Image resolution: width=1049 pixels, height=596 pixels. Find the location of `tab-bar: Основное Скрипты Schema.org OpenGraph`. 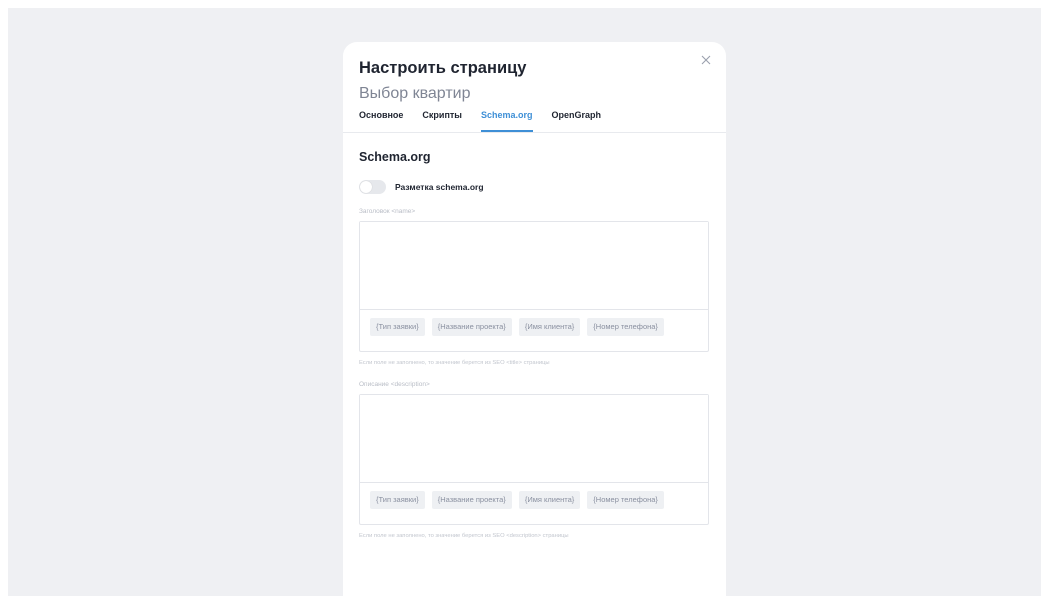

tab-bar: Основное Скрипты Schema.org OpenGraph is located at coordinates (489, 119).